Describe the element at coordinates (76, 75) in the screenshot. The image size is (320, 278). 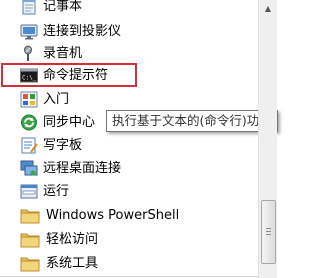
I see `menu-item-label: 命令提示符` at that location.